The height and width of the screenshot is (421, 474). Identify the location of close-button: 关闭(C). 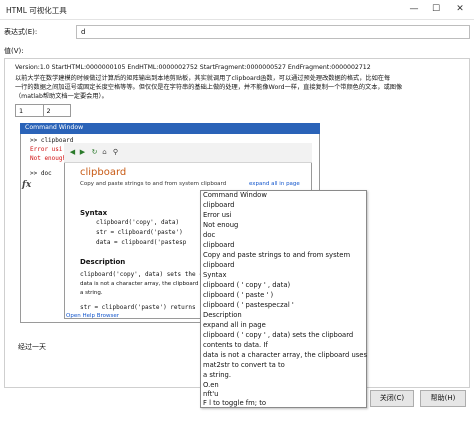
(392, 398).